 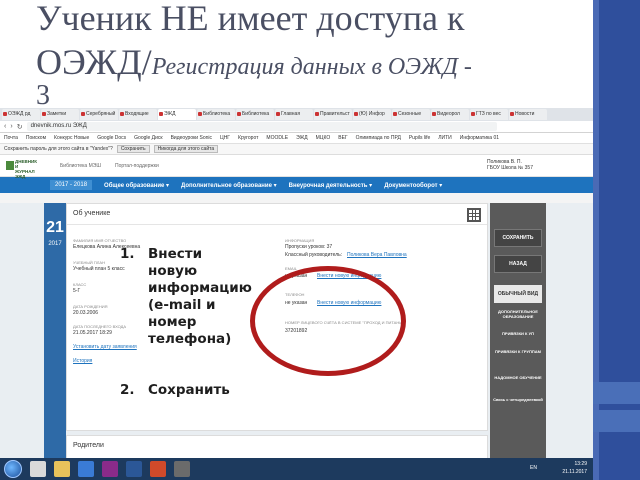 I want to click on bookmark-item: Информатика 01, so click(x=479, y=138).